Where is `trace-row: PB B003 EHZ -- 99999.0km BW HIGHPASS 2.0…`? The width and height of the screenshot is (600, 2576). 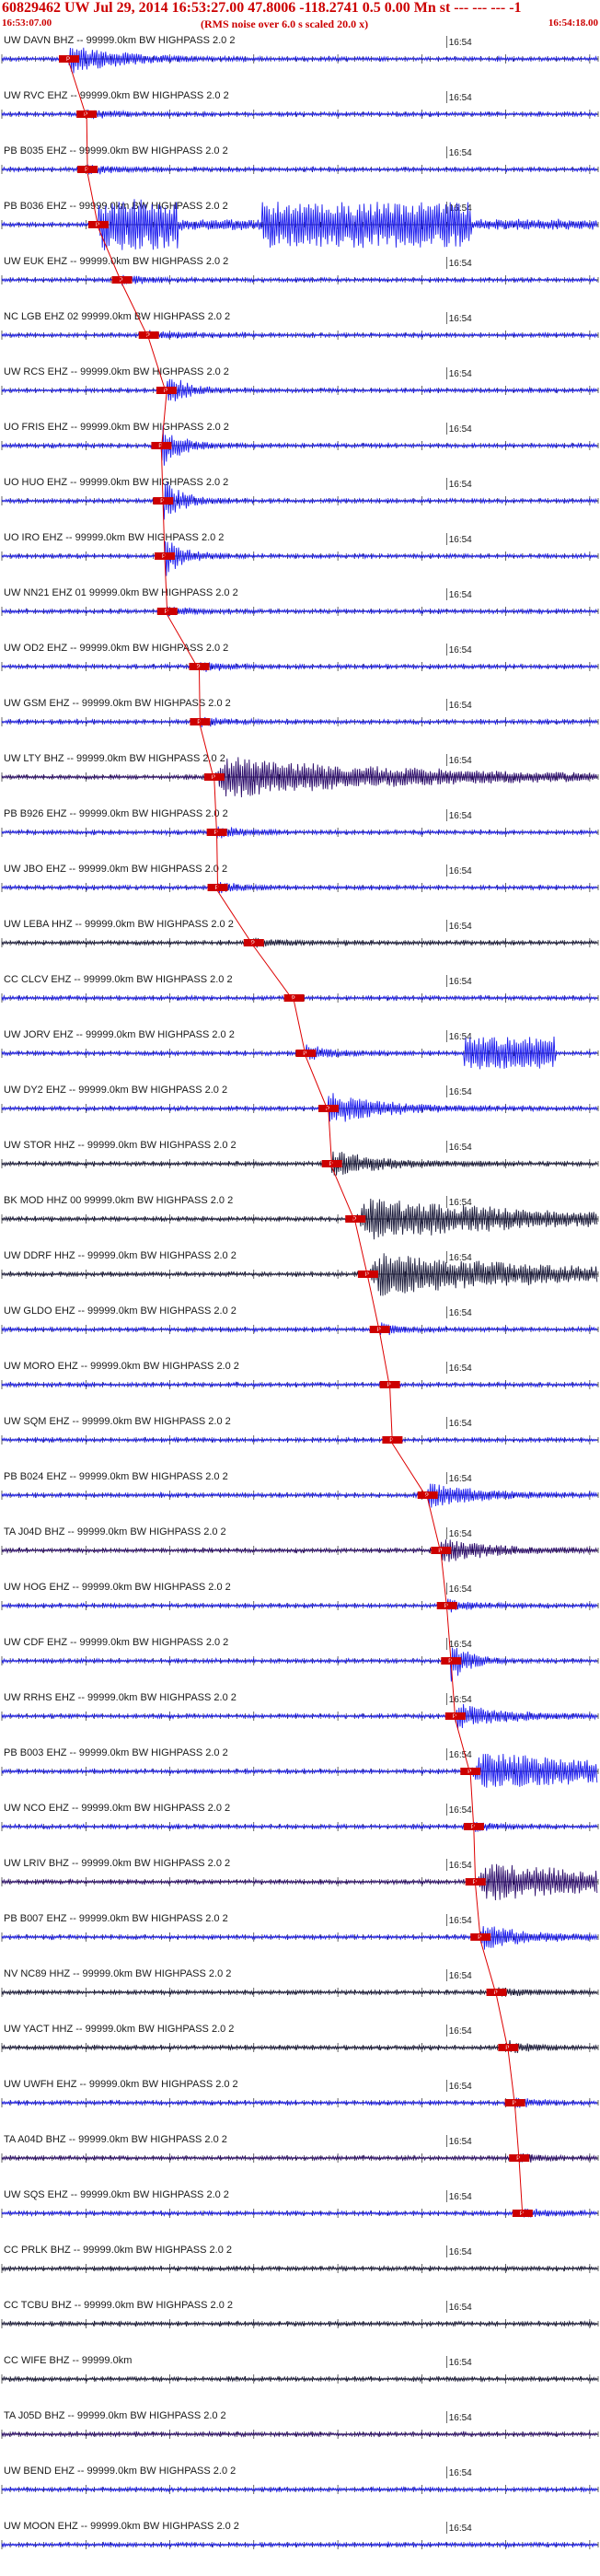
trace-row: PB B003 EHZ -- 99999.0km BW HIGHPASS 2.0… is located at coordinates (300, 1767).